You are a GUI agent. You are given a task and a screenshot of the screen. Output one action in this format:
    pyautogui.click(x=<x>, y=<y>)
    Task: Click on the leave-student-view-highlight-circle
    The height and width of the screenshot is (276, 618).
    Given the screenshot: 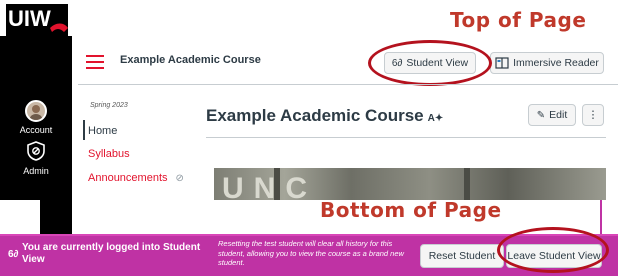 What is the action you would take?
    pyautogui.click(x=553, y=250)
    